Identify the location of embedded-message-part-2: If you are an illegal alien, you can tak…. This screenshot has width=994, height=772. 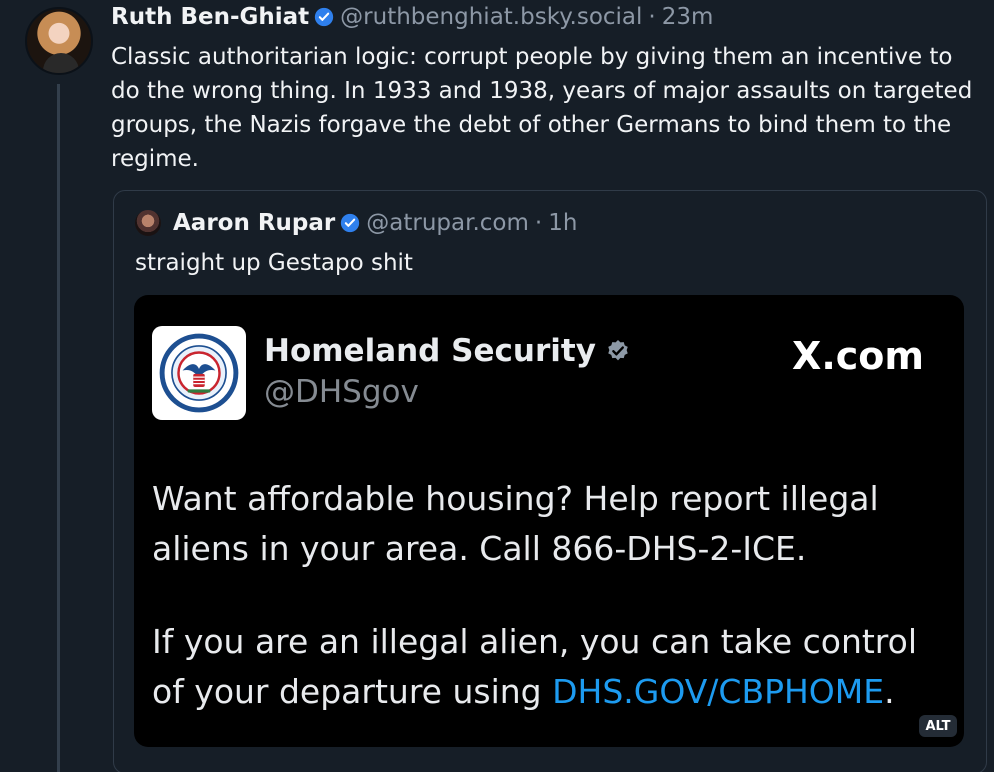
(542, 667).